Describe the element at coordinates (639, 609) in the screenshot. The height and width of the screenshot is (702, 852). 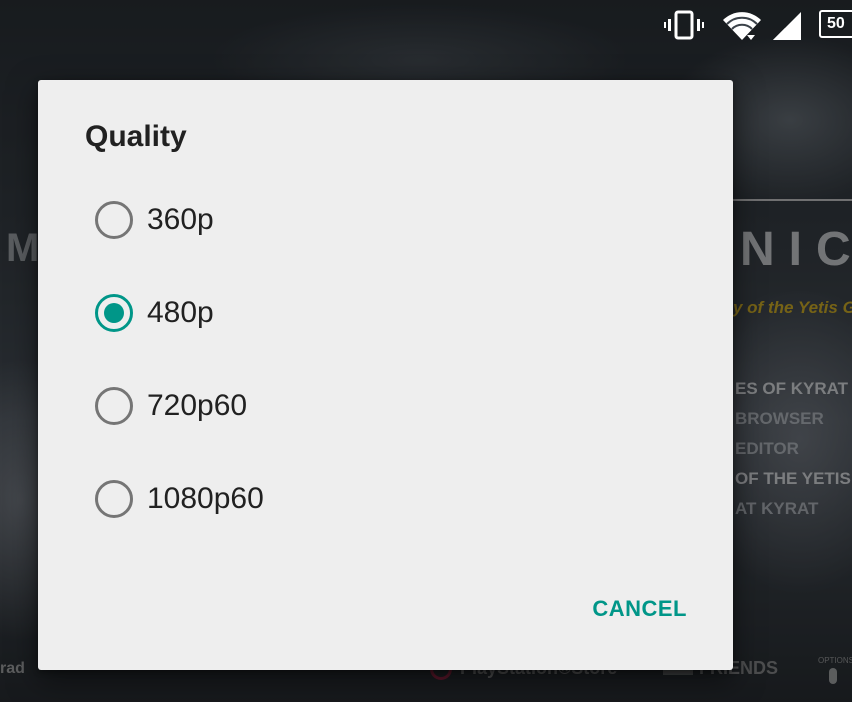
I see `cancel-button: CANCEL` at that location.